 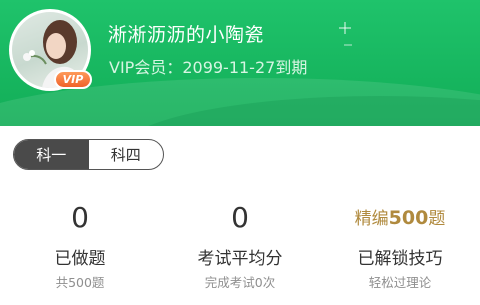 What do you see at coordinates (245, 67) in the screenshot?
I see `vip-expiry: 2099-11-27到期` at bounding box center [245, 67].